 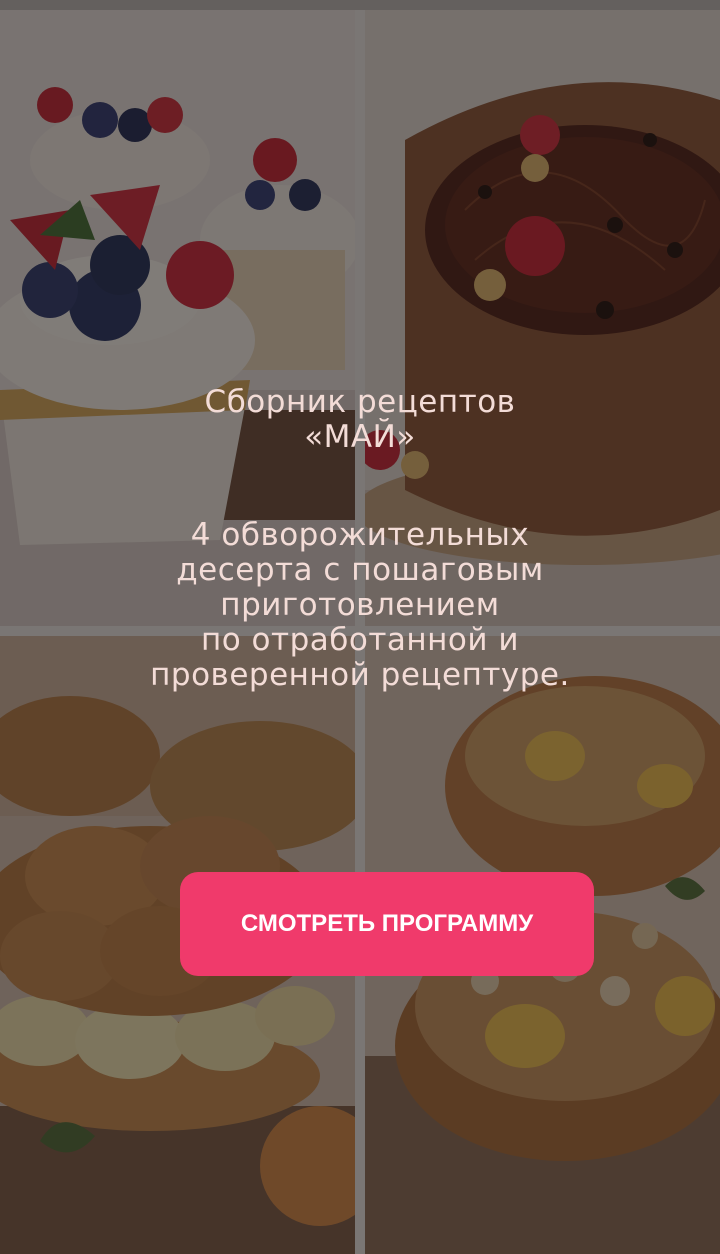 What do you see at coordinates (360, 402) in the screenshot?
I see `promo-title-line-1: Сборник рецептов` at bounding box center [360, 402].